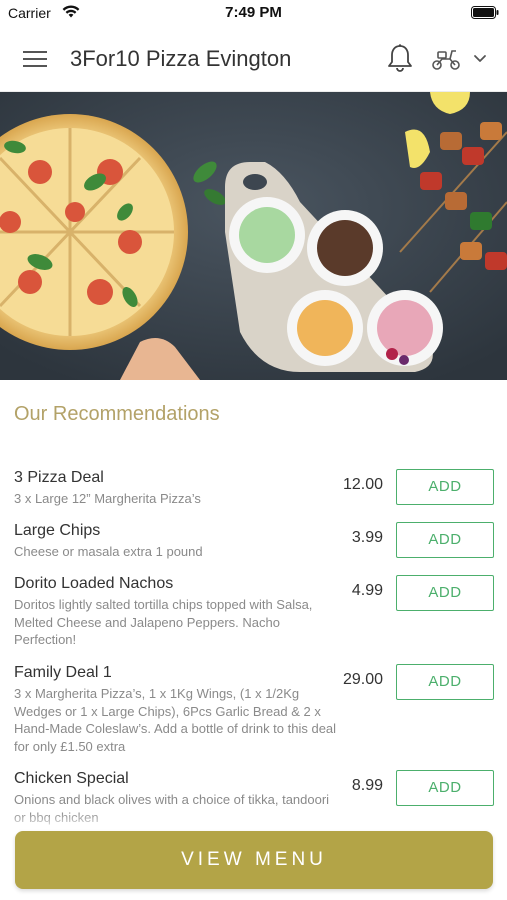 This screenshot has height=900, width=507. What do you see at coordinates (367, 785) in the screenshot?
I see `item-price: 8.99` at bounding box center [367, 785].